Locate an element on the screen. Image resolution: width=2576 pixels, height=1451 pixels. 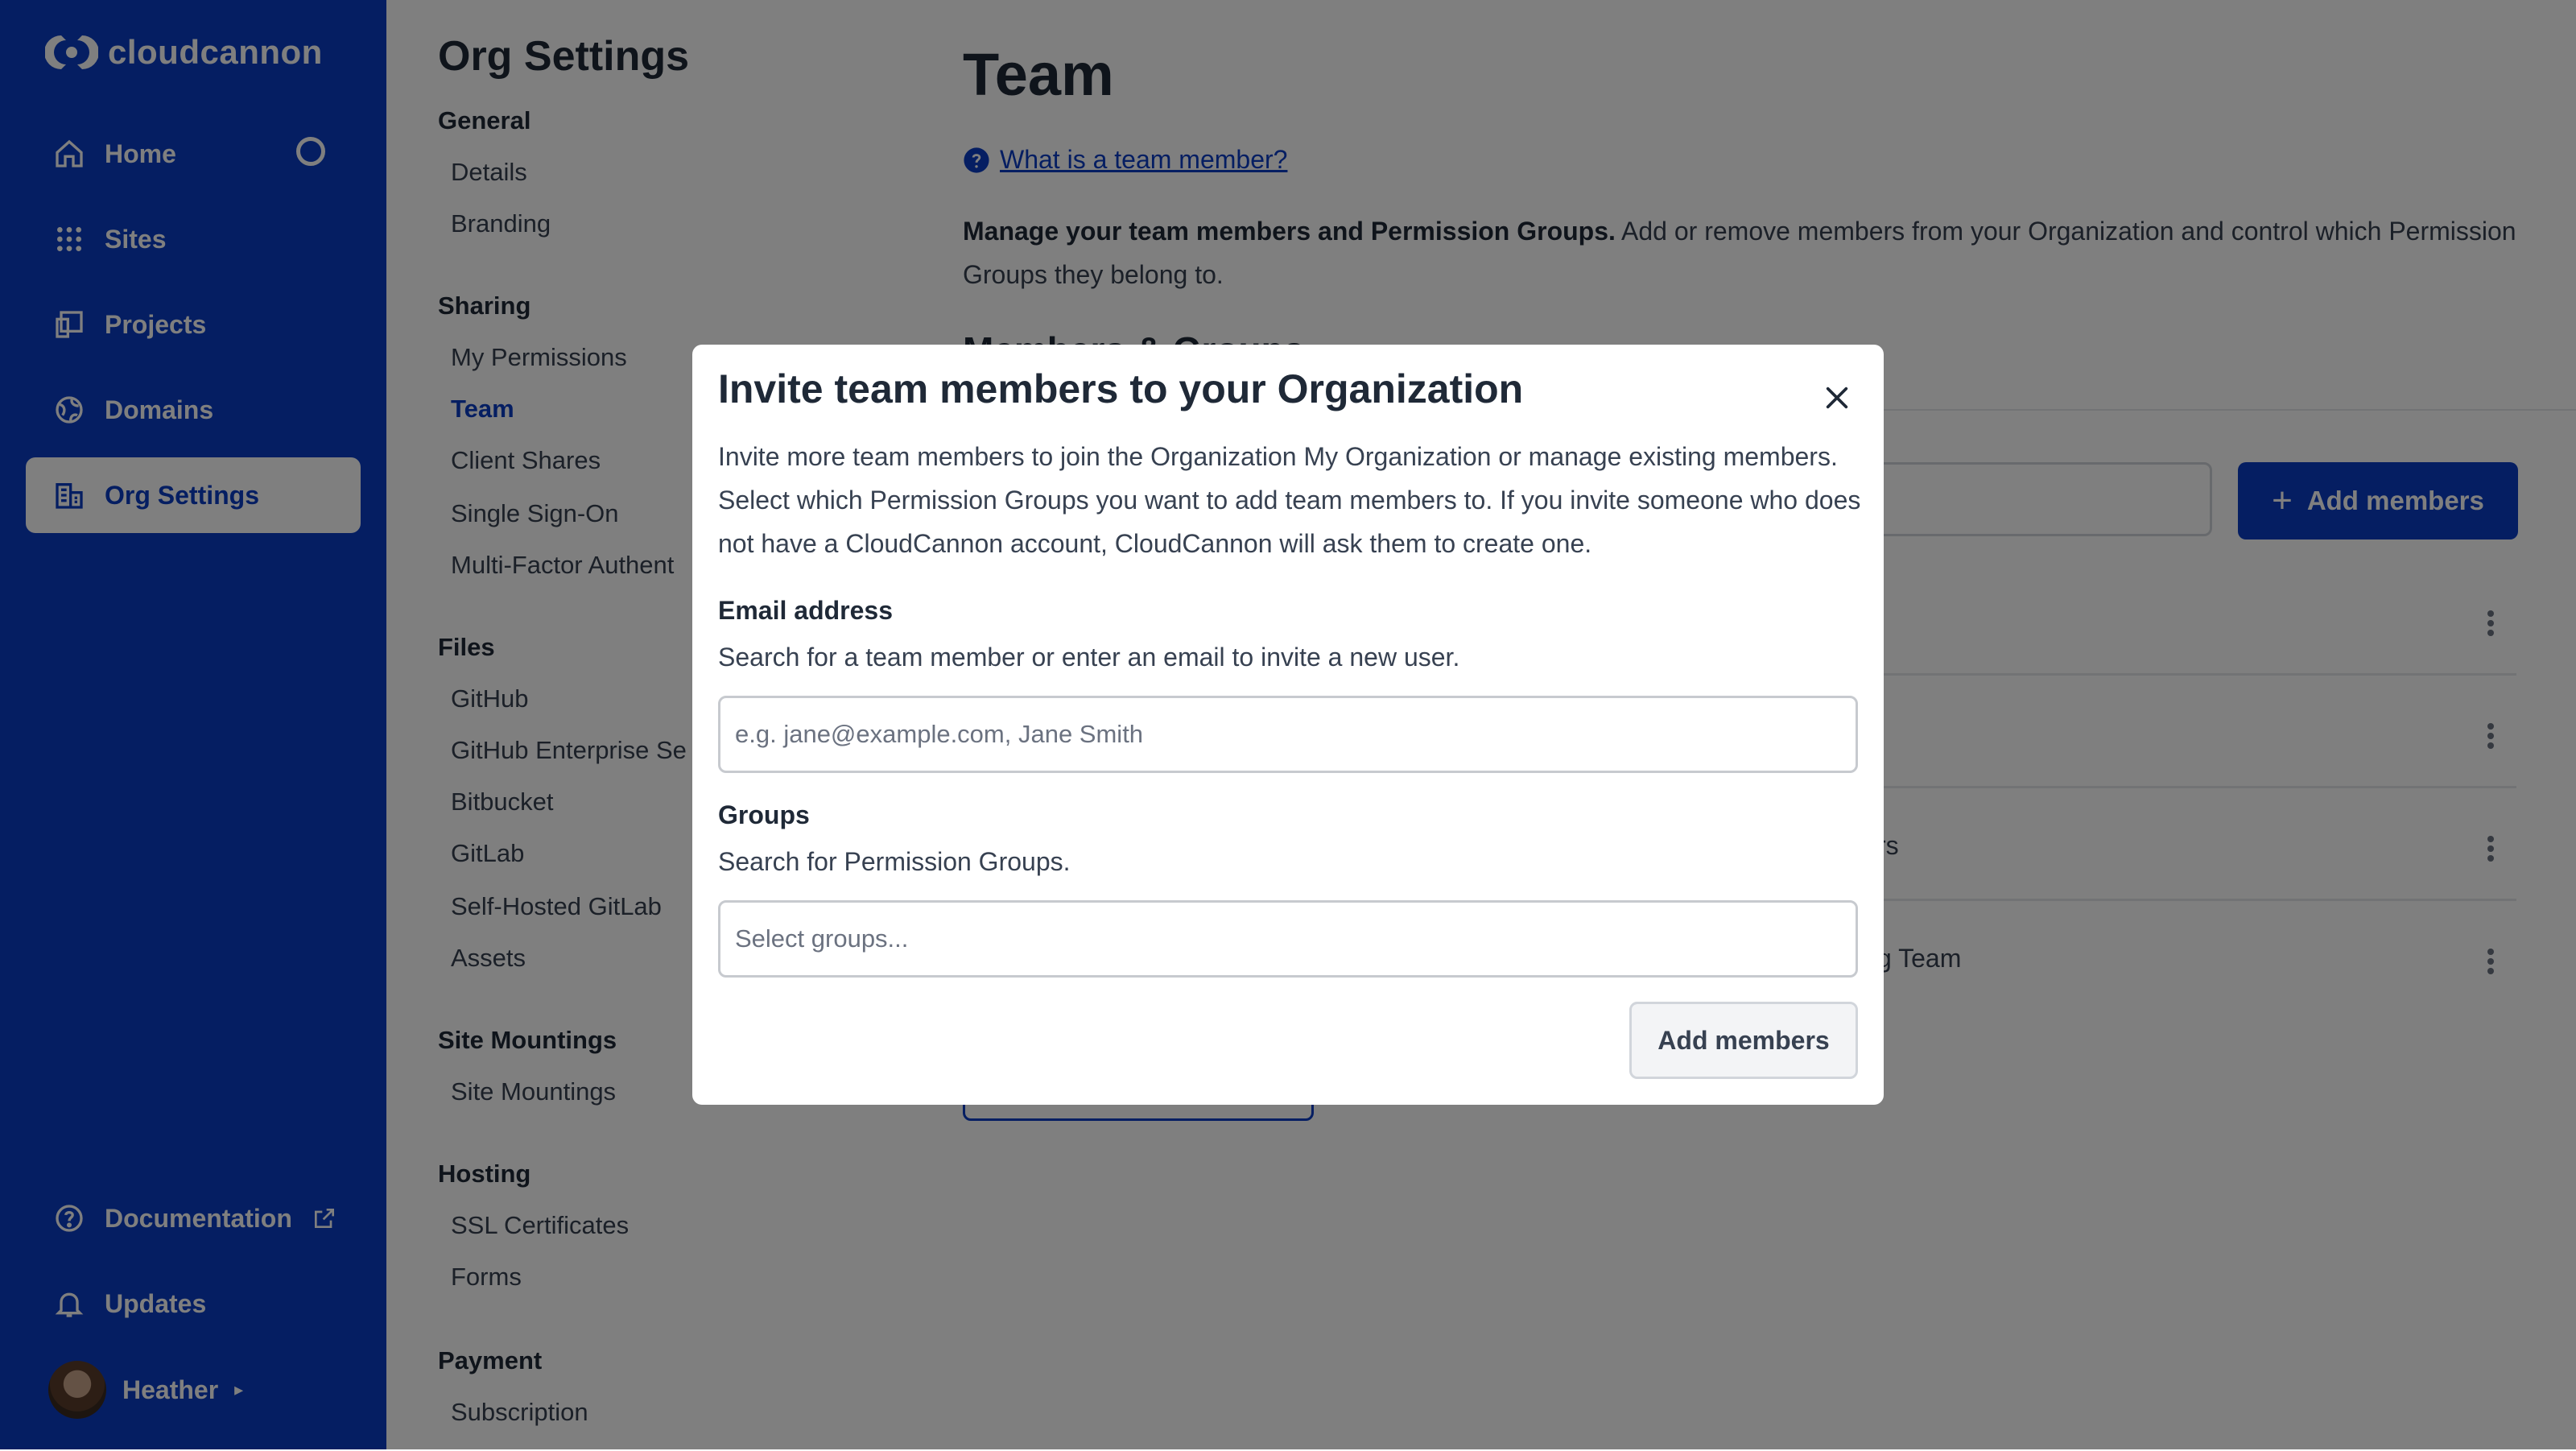
groups-select is located at coordinates (1288, 939).